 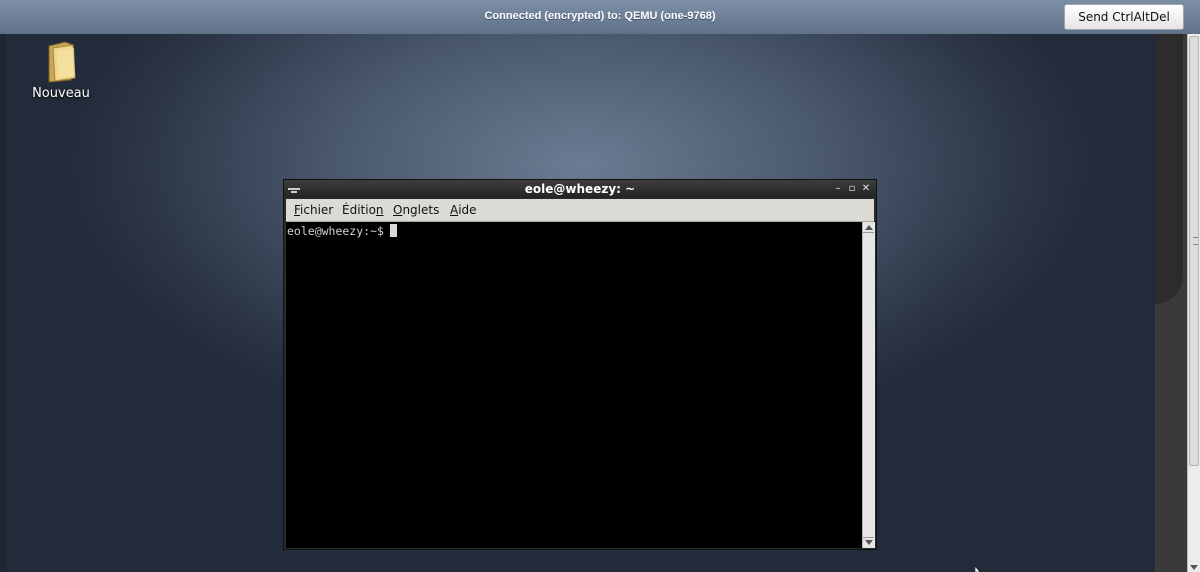 What do you see at coordinates (838, 188) in the screenshot?
I see `minimize-icon: –` at bounding box center [838, 188].